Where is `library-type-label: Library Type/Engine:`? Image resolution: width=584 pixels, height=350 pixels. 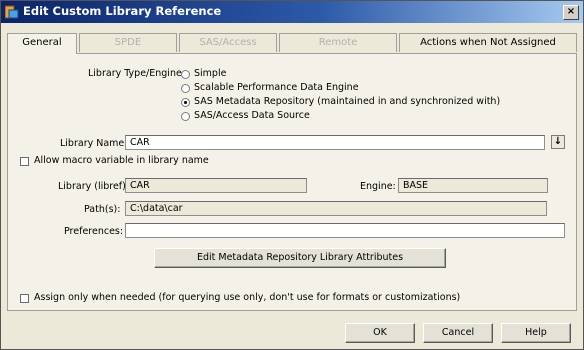
library-type-label: Library Type/Engine: is located at coordinates (137, 73).